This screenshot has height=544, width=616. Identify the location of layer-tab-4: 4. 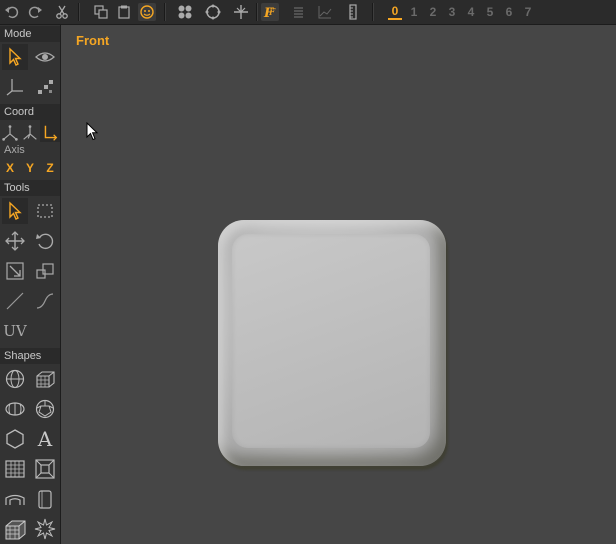
(471, 12).